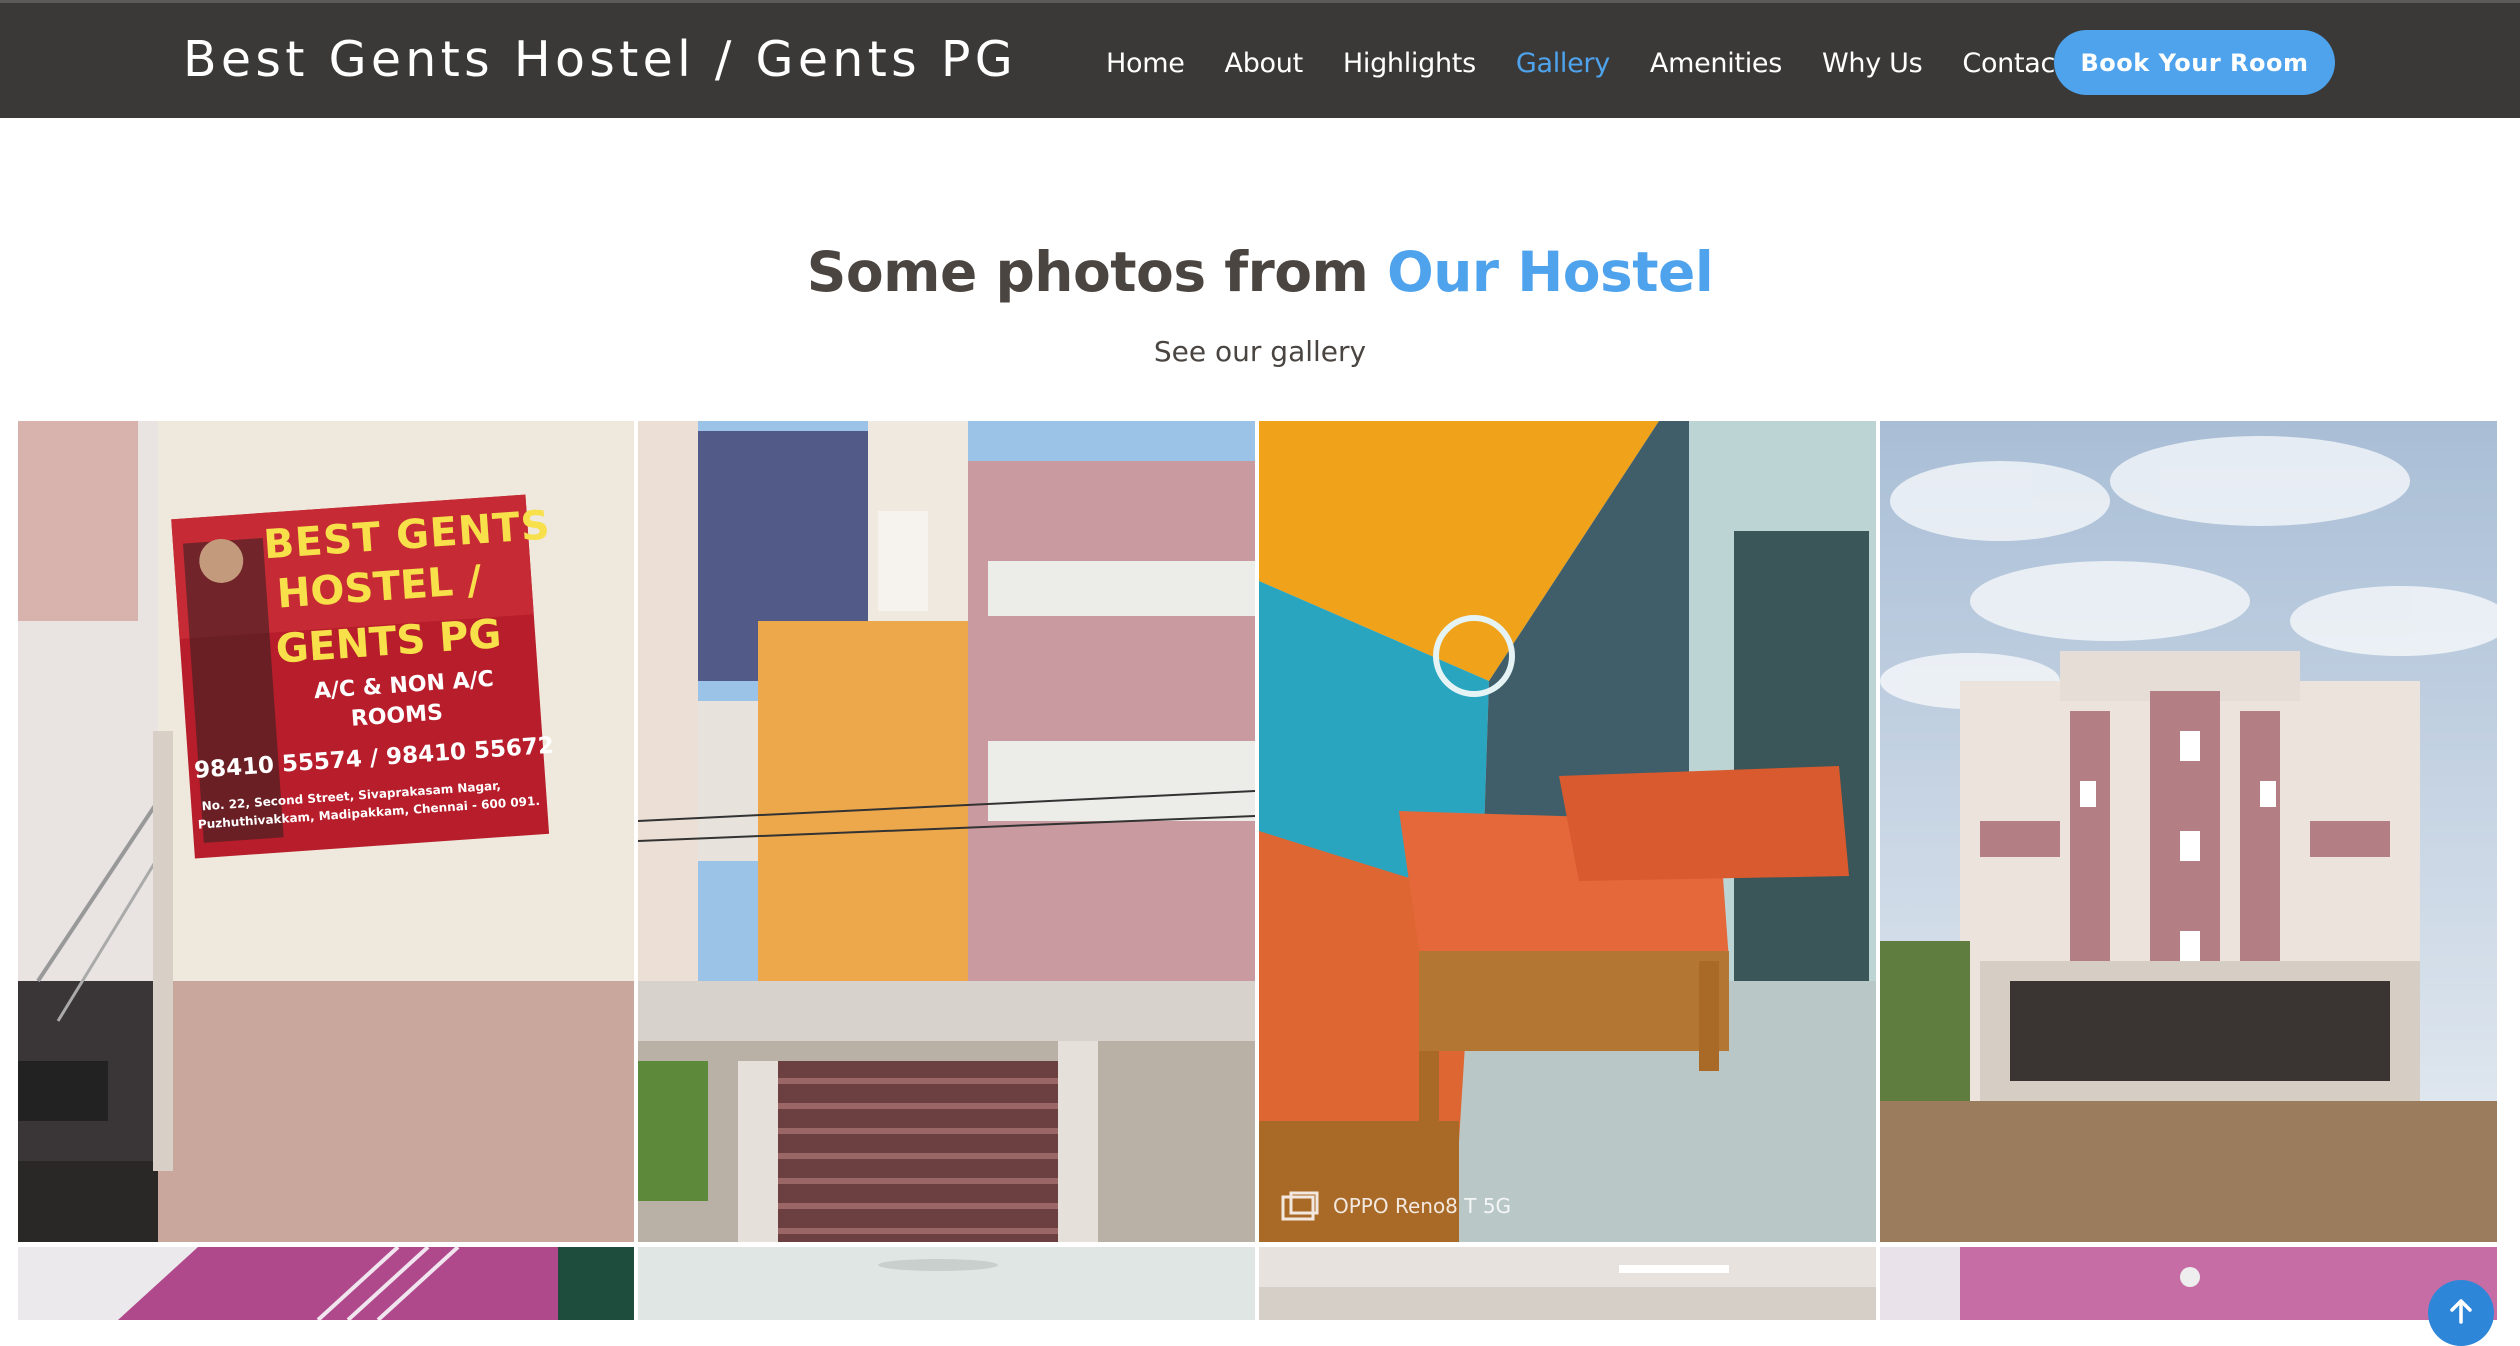  Describe the element at coordinates (1716, 63) in the screenshot. I see `nav-amenities: Amenities` at that location.